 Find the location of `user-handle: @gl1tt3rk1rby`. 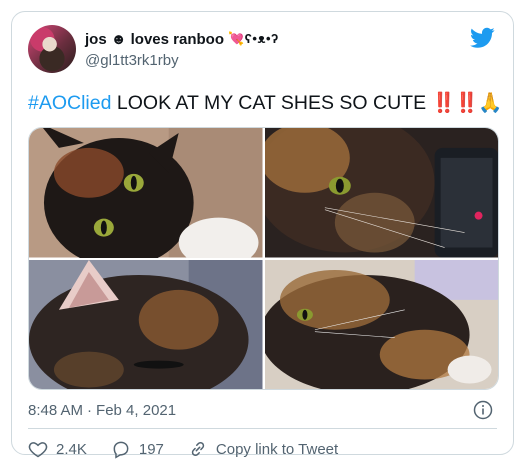

user-handle: @gl1tt3rk1rby is located at coordinates (132, 60).